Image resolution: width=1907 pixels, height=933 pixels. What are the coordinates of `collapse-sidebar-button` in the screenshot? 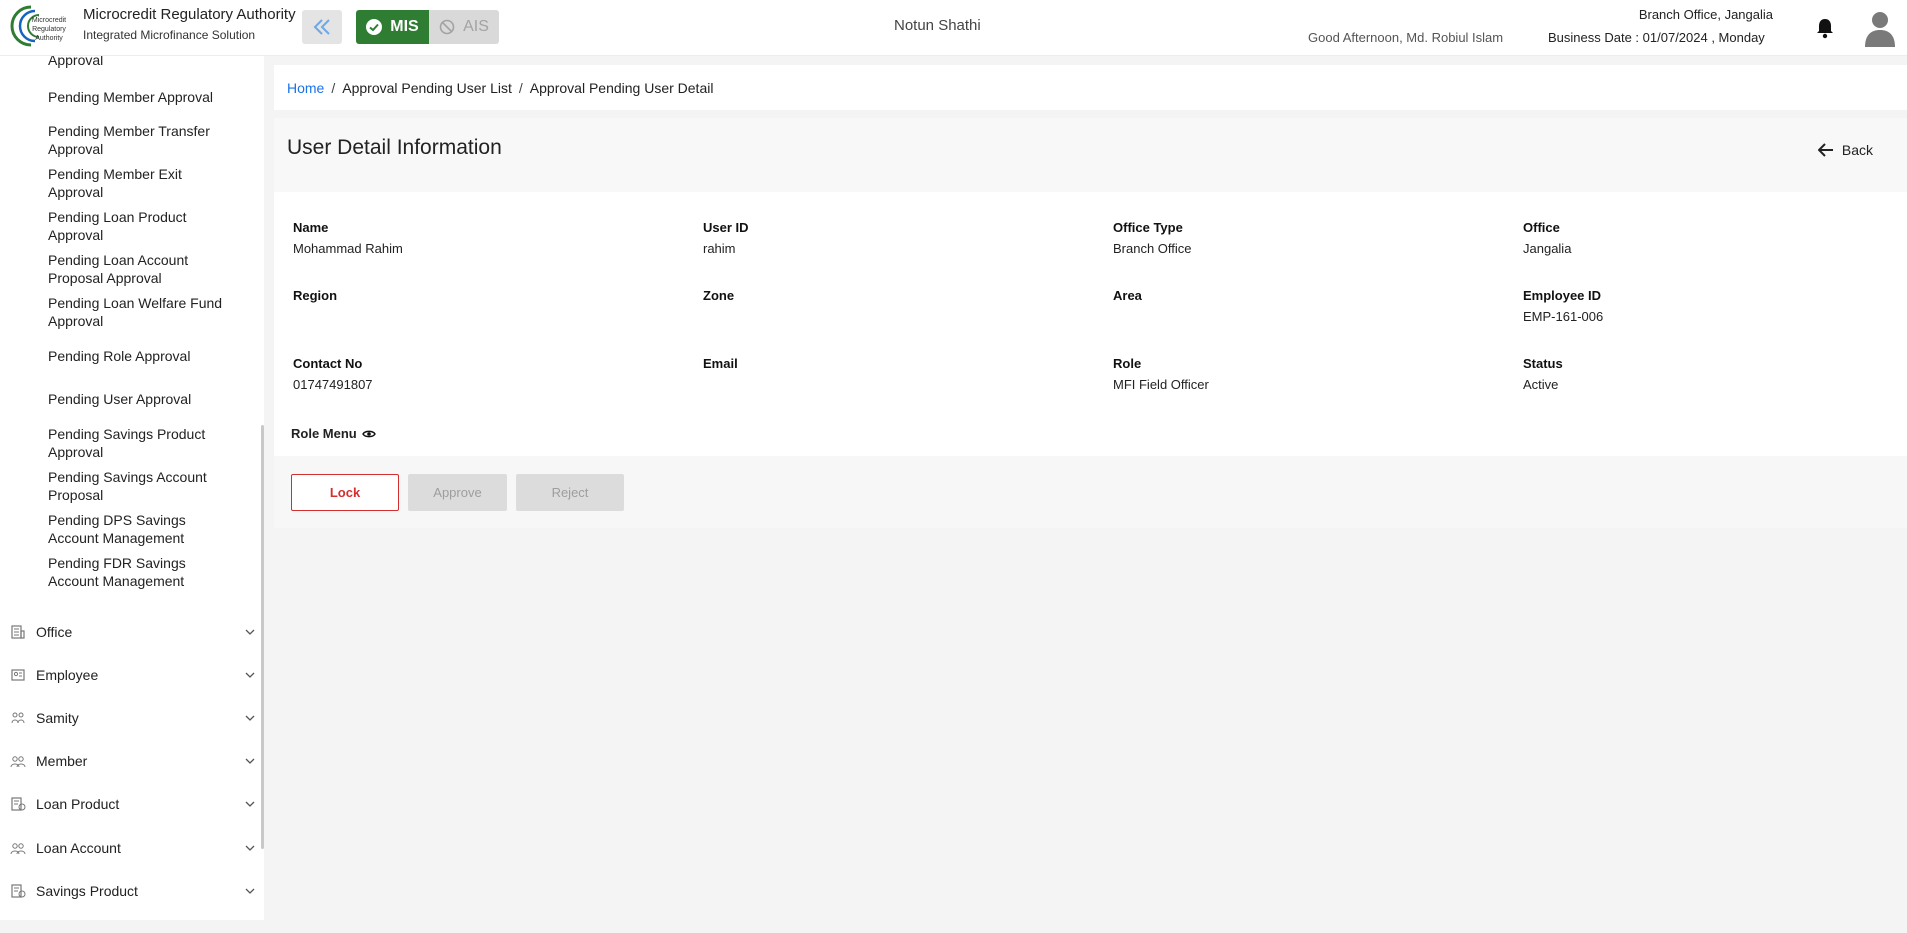 It's located at (322, 27).